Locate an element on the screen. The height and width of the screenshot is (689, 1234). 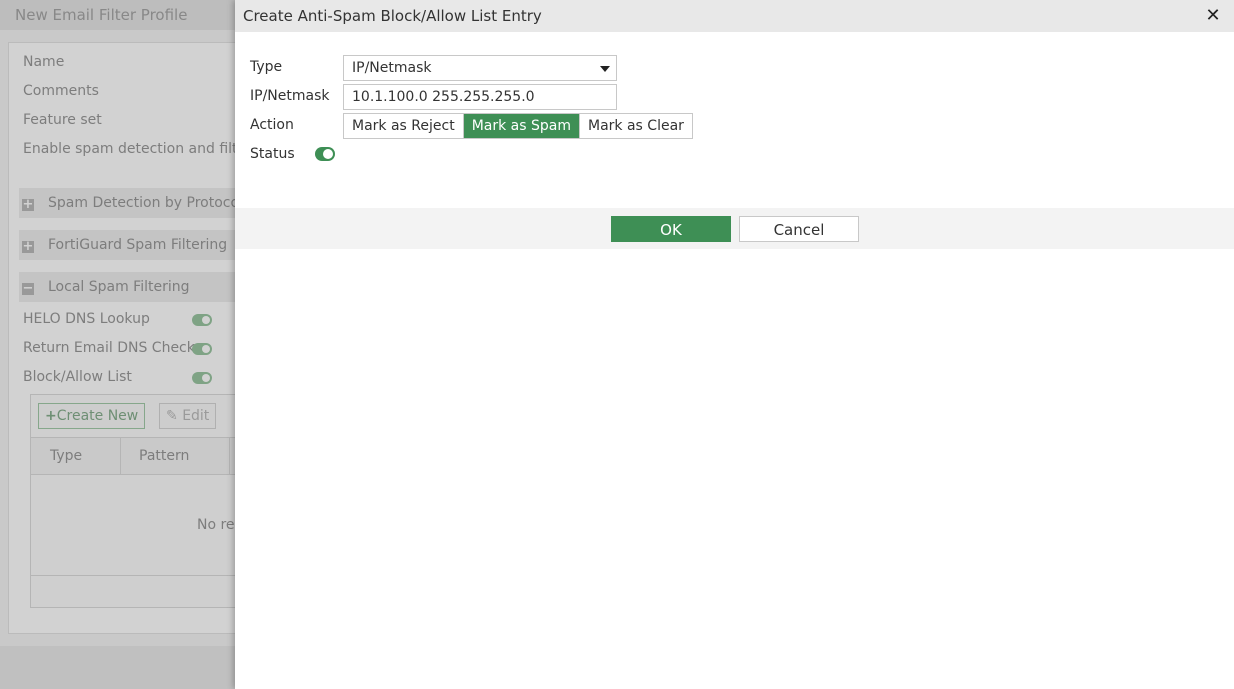
toggle-knob is located at coordinates (328, 154).